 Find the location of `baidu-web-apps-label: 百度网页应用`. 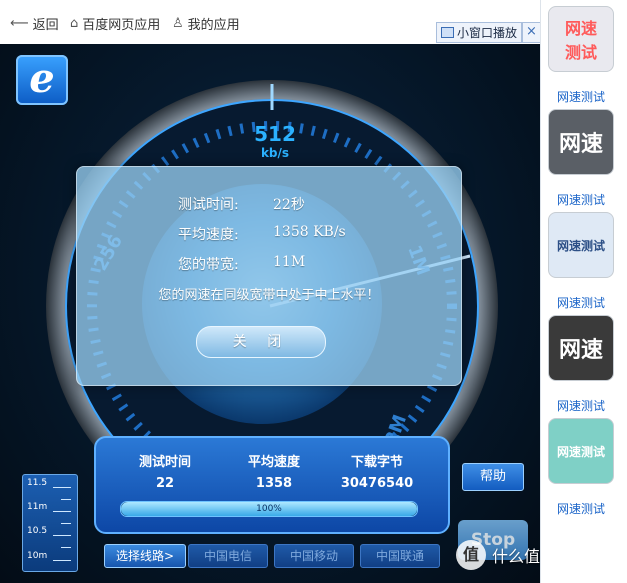

baidu-web-apps-label: 百度网页应用 is located at coordinates (121, 25).